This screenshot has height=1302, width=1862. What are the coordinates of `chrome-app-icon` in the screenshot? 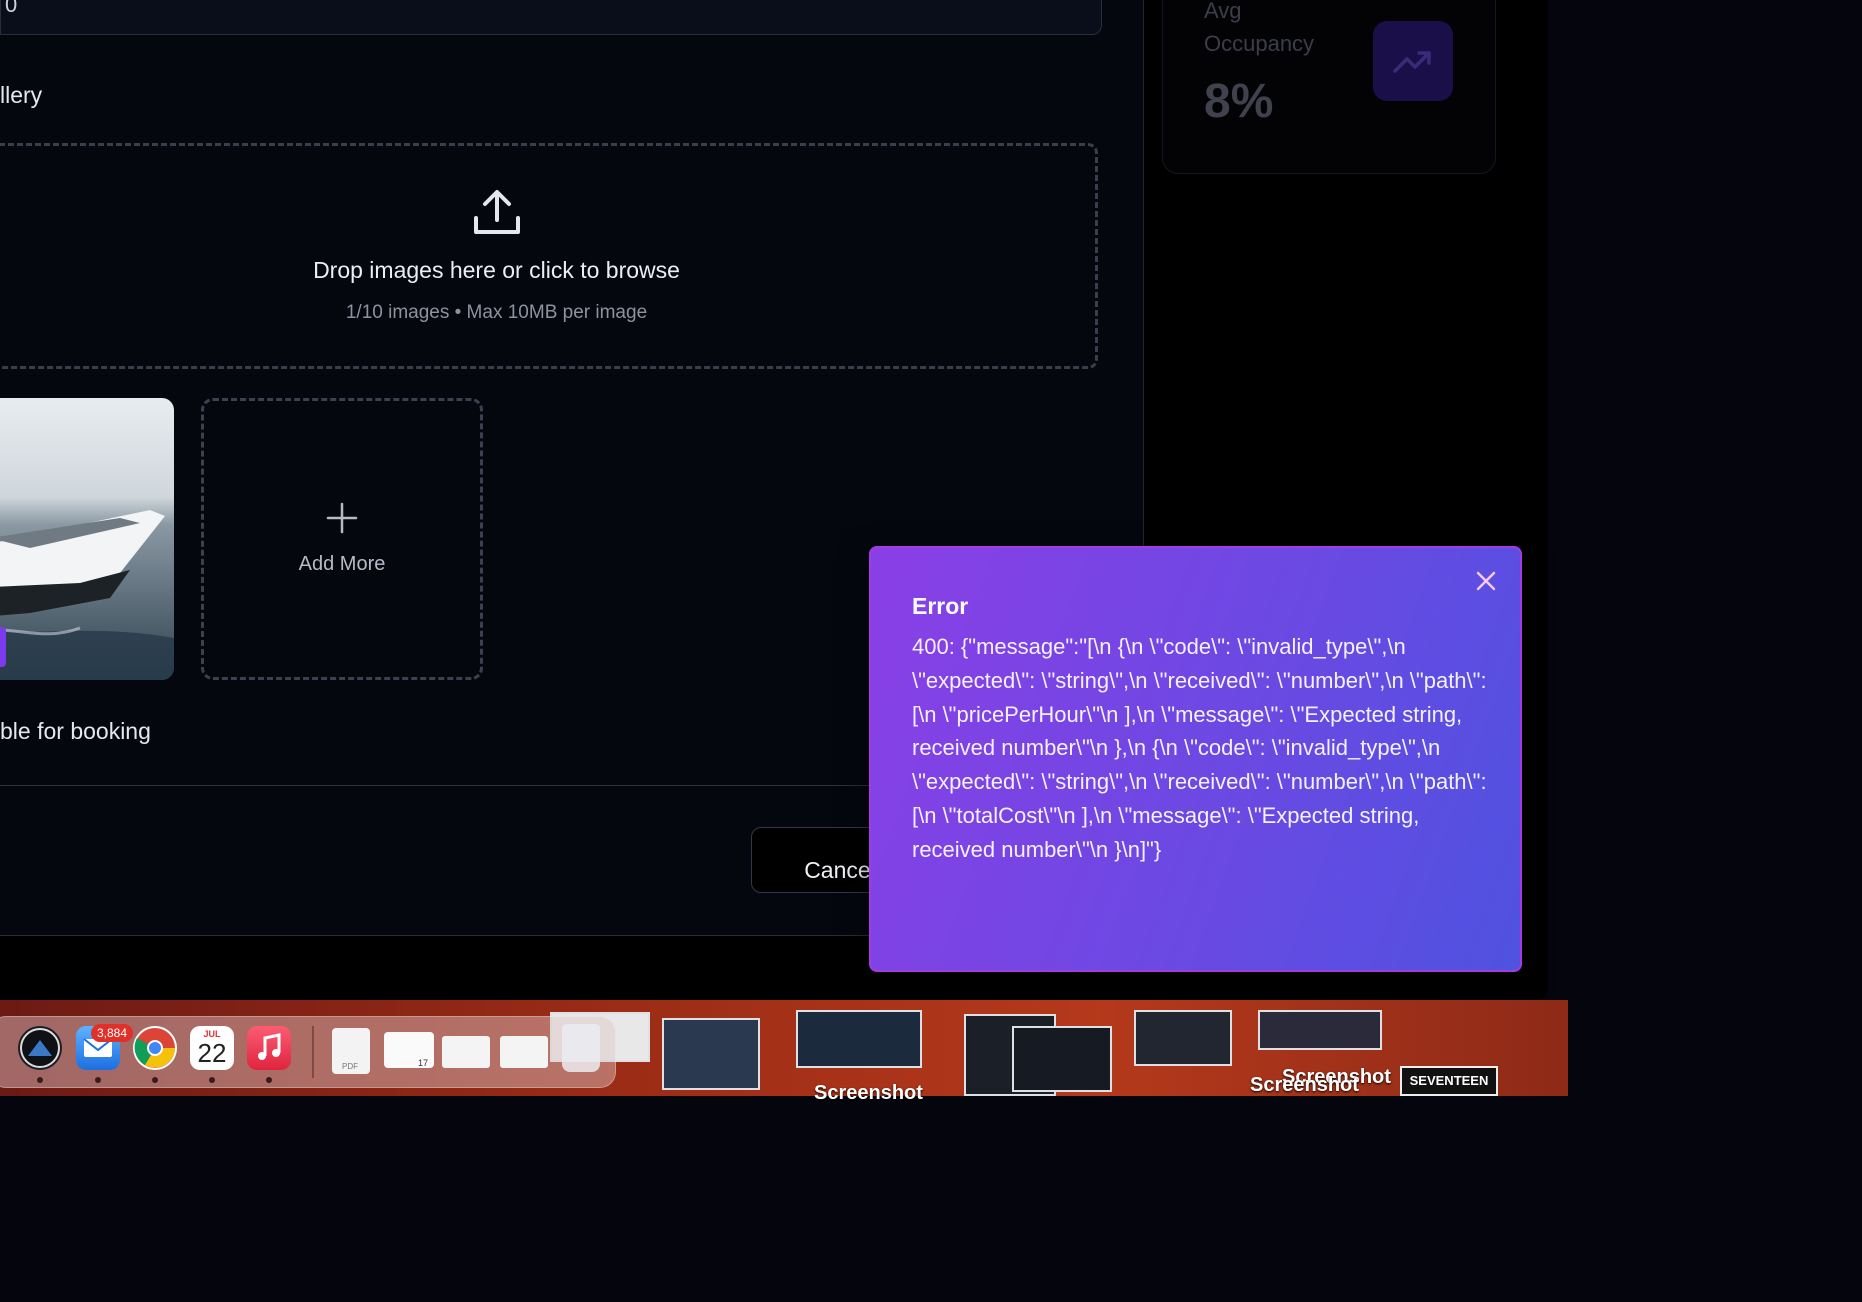 It's located at (155, 1048).